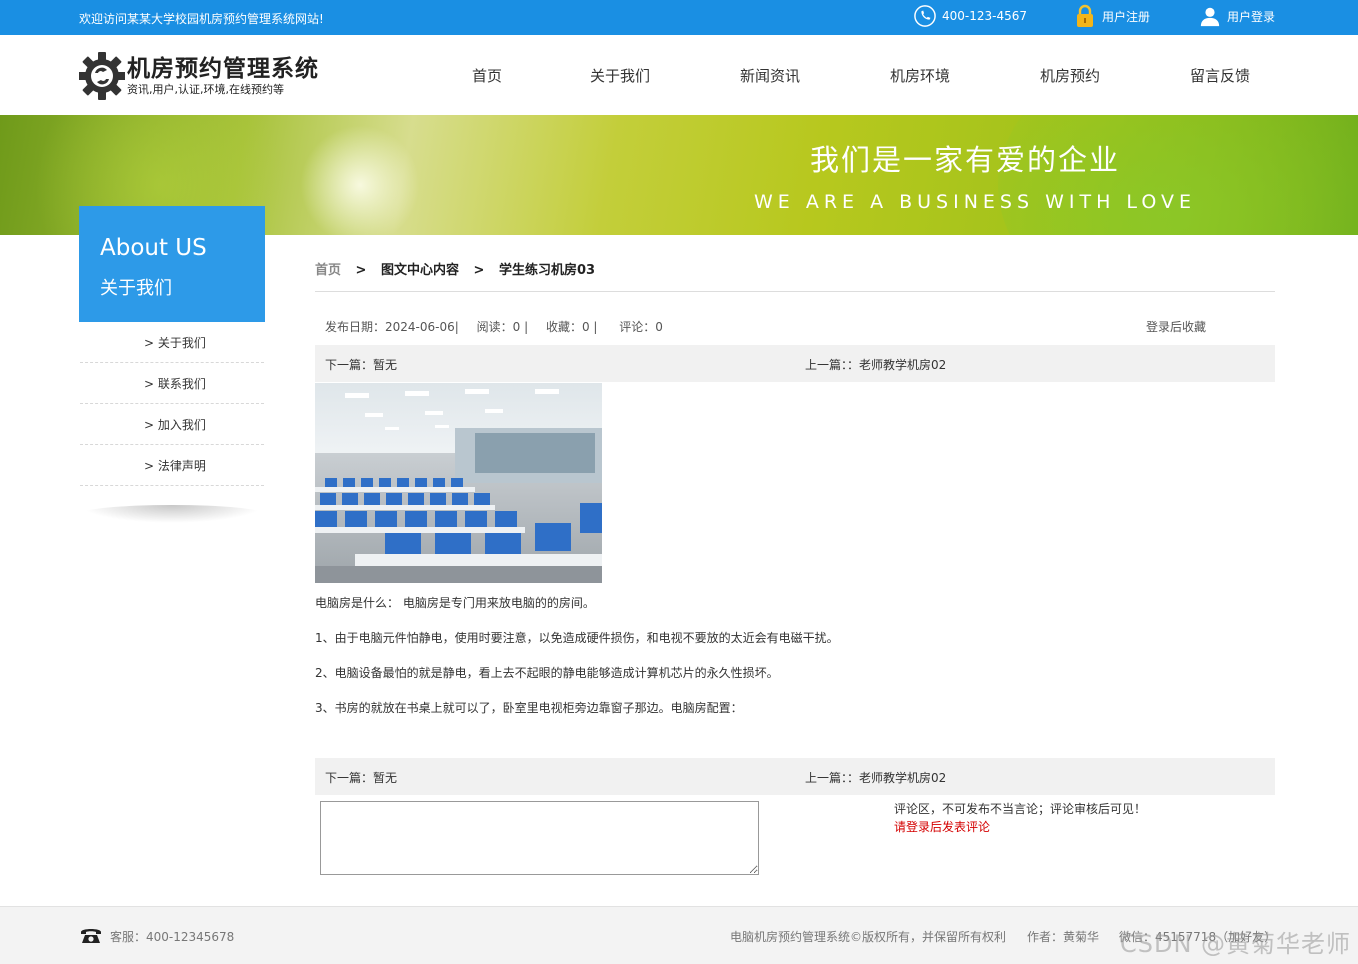 The height and width of the screenshot is (964, 1358). What do you see at coordinates (360, 180) in the screenshot?
I see `banner-light` at bounding box center [360, 180].